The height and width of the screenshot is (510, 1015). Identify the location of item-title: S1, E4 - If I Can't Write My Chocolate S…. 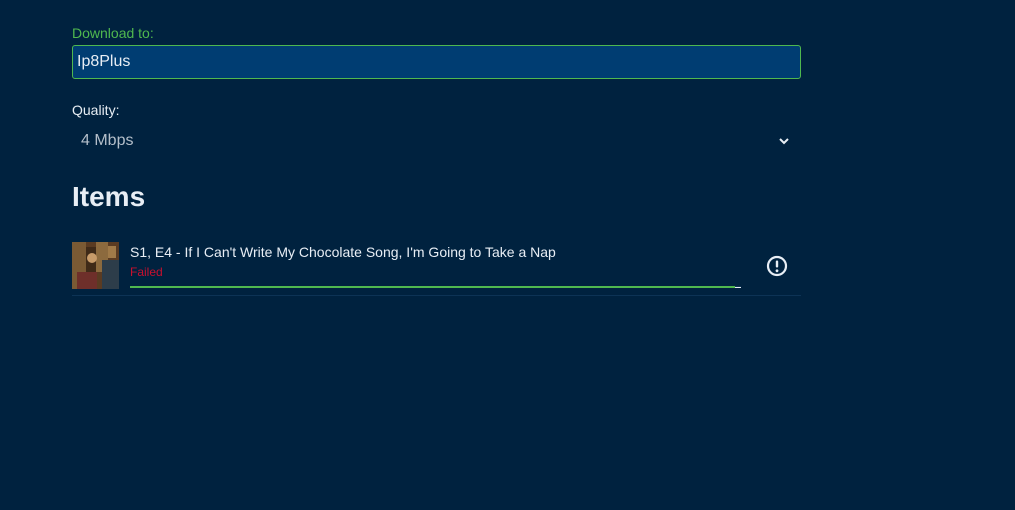
(343, 252).